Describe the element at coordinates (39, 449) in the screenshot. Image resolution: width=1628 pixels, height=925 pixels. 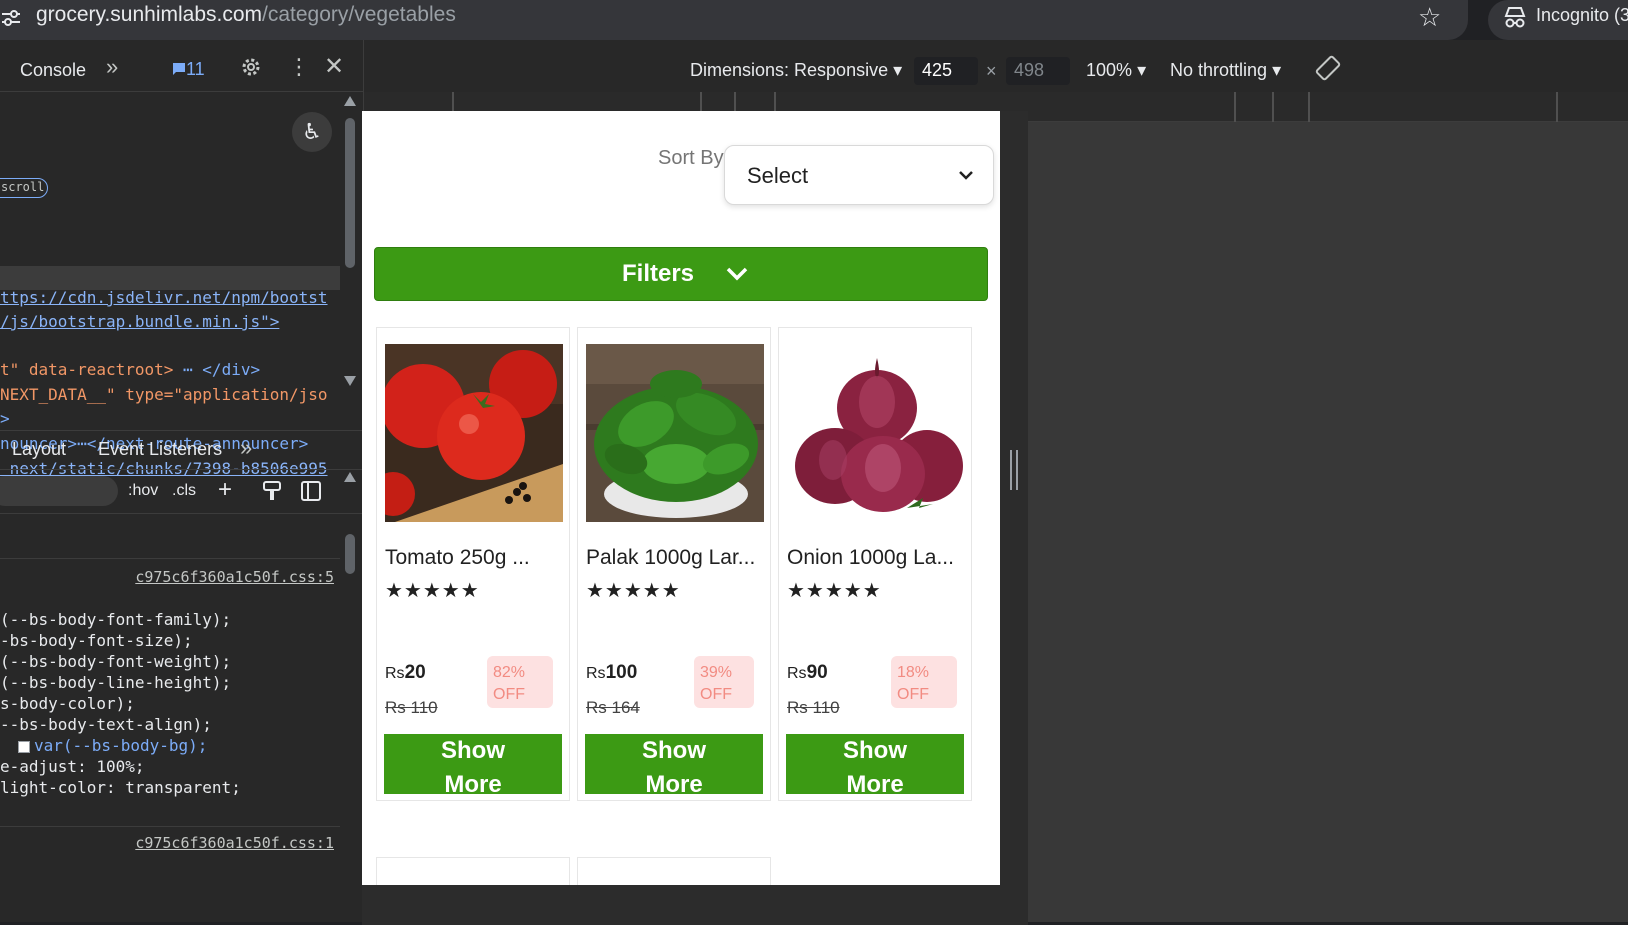
I see `tab-layout: Layout` at that location.